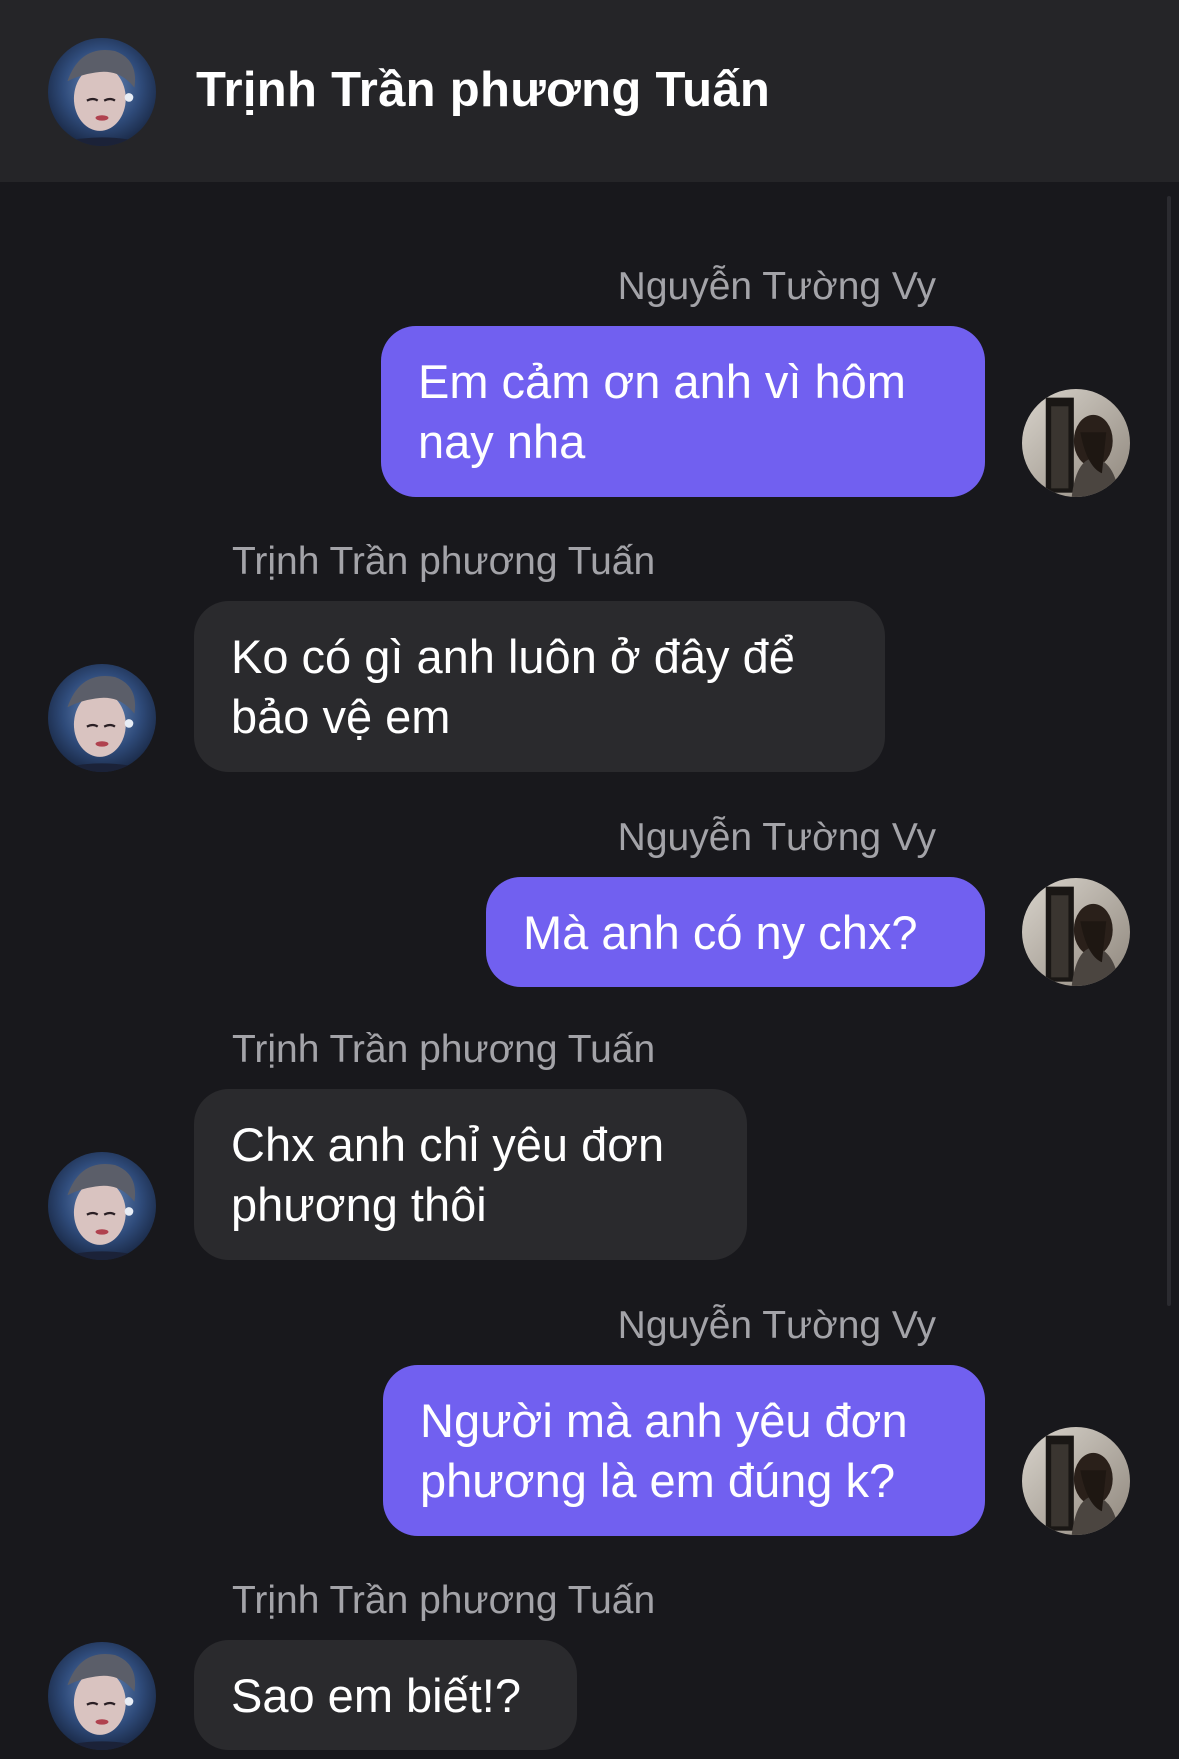 The height and width of the screenshot is (1759, 1179). I want to click on chat-header: Trịnh Trần phương Tuấn, so click(589, 91).